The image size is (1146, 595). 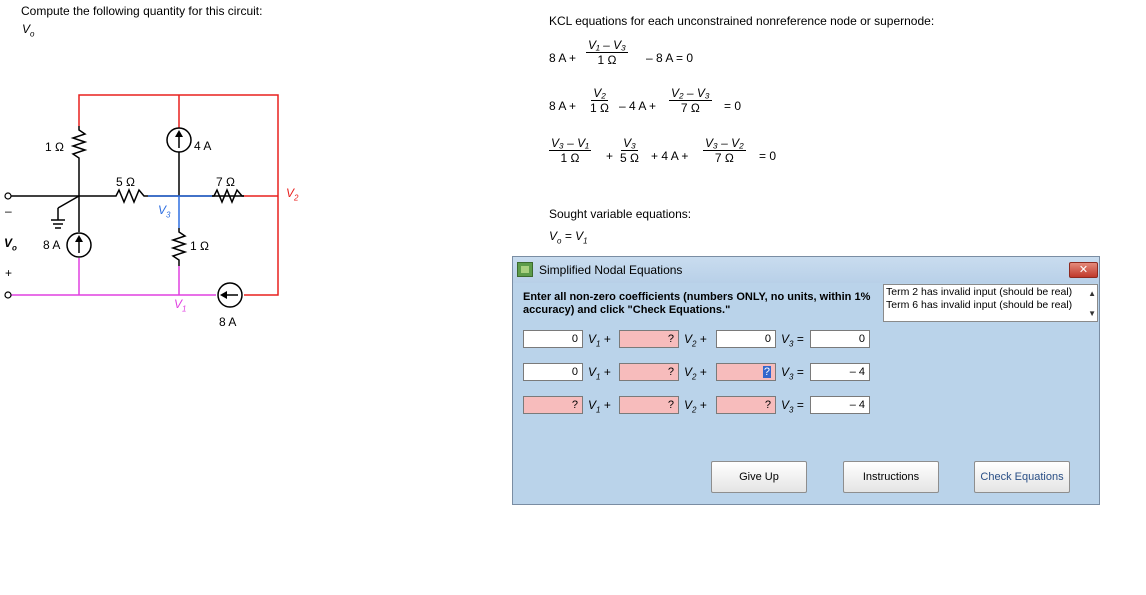 I want to click on instructions-button: Instructions, so click(x=891, y=477).